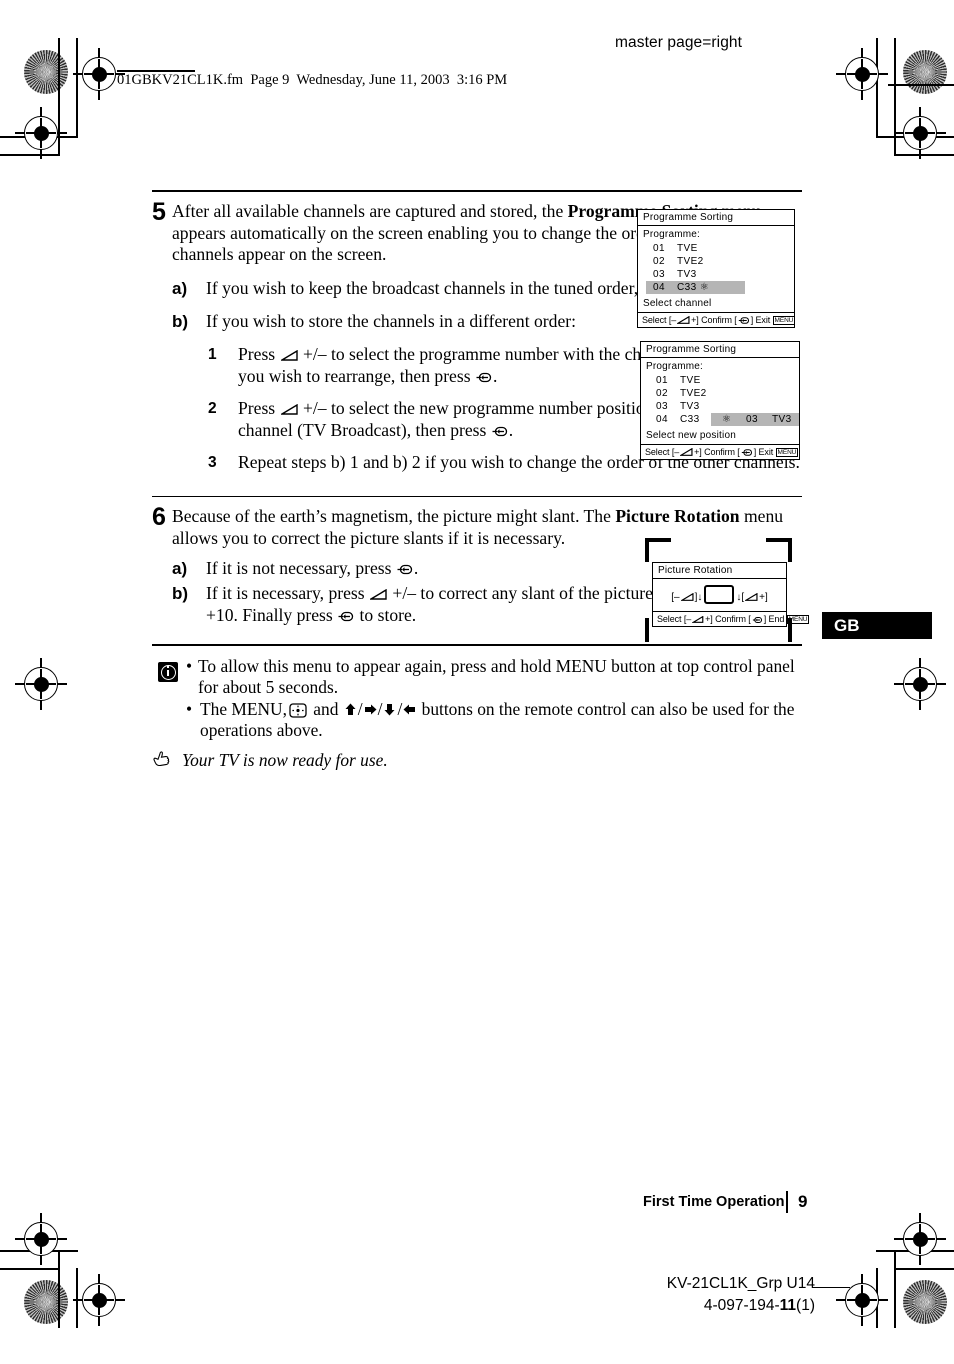 This screenshot has width=954, height=1364. Describe the element at coordinates (350, 708) in the screenshot. I see `arrow-up-icon` at that location.